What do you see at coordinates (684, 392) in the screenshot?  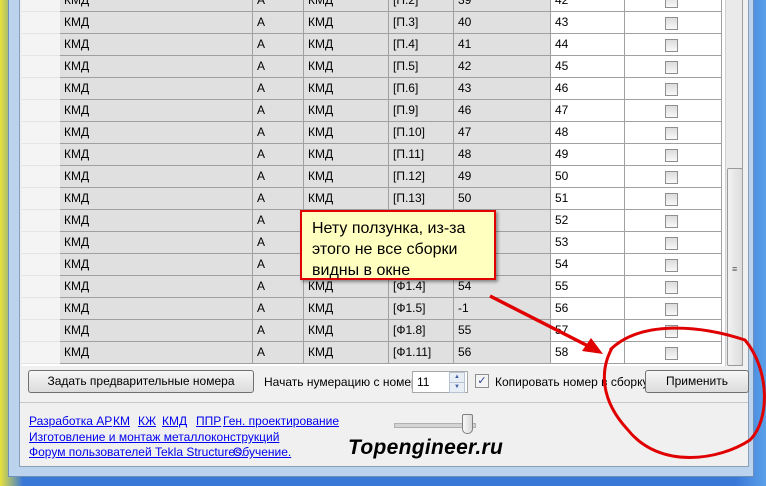 I see `annotation-circle` at bounding box center [684, 392].